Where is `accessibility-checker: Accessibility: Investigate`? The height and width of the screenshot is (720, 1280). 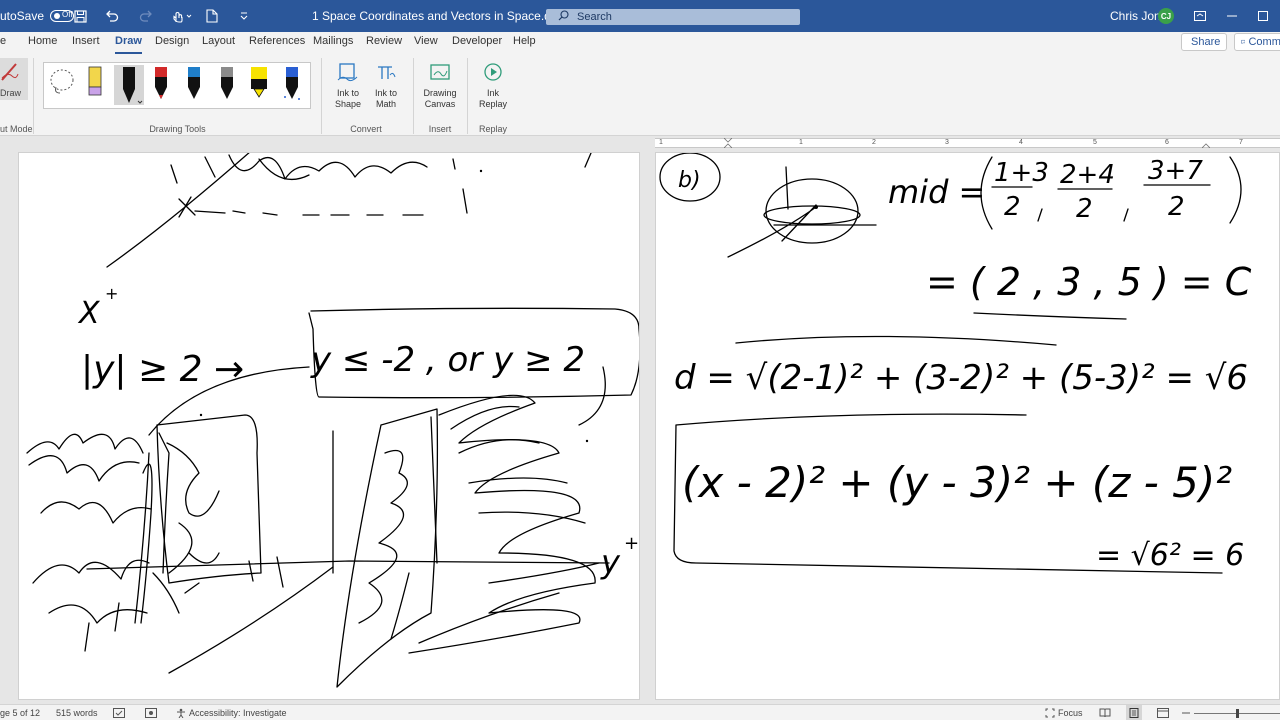 accessibility-checker: Accessibility: Investigate is located at coordinates (231, 712).